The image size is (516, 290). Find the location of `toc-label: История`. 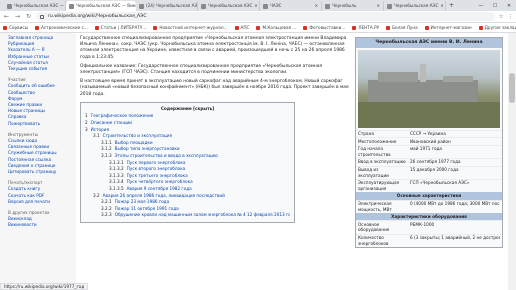

toc-label: История is located at coordinates (100, 129).